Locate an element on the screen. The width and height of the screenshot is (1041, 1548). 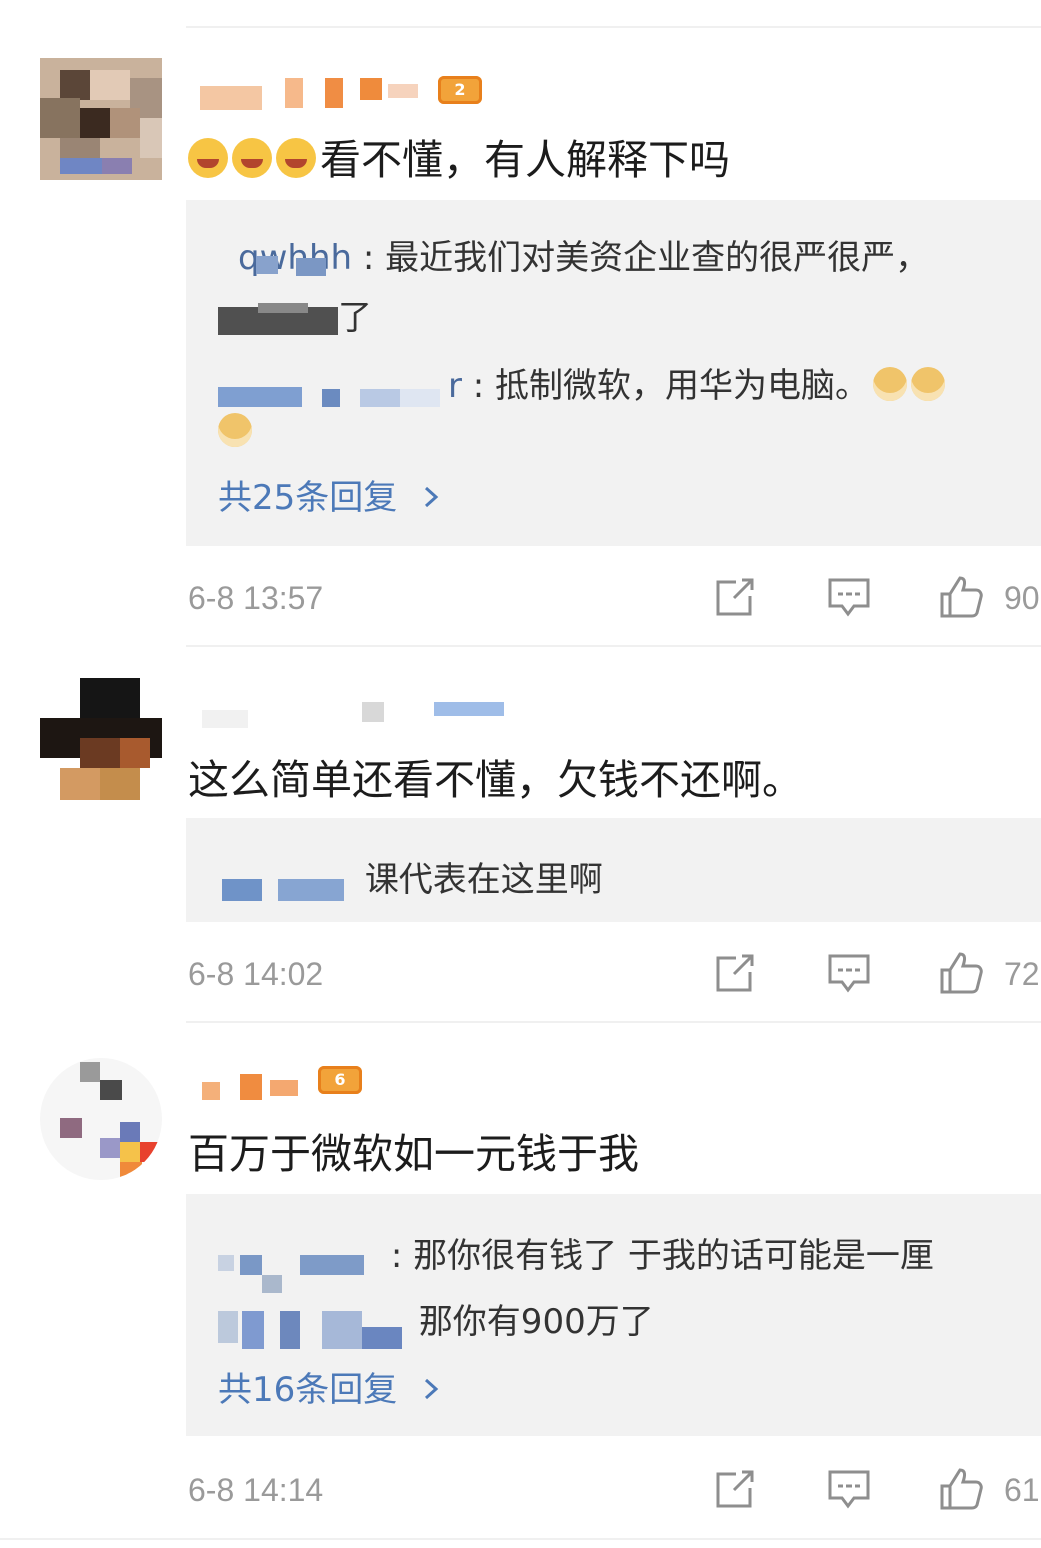
reply-preview-box: : 那你很有钱了 于我的话可能是一厘 那你有900万了 共16条回复 is located at coordinates (613, 1315).